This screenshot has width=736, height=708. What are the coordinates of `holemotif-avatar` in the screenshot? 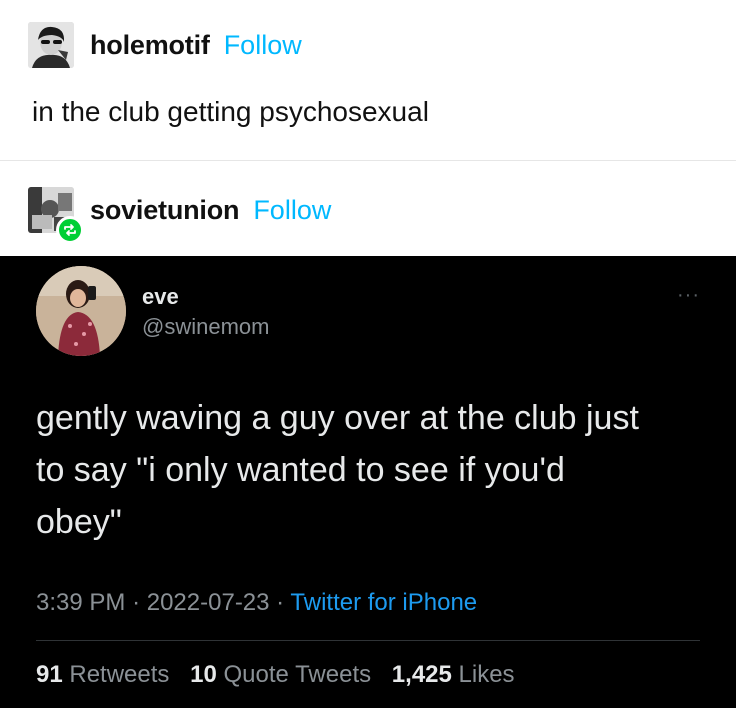 It's located at (51, 45).